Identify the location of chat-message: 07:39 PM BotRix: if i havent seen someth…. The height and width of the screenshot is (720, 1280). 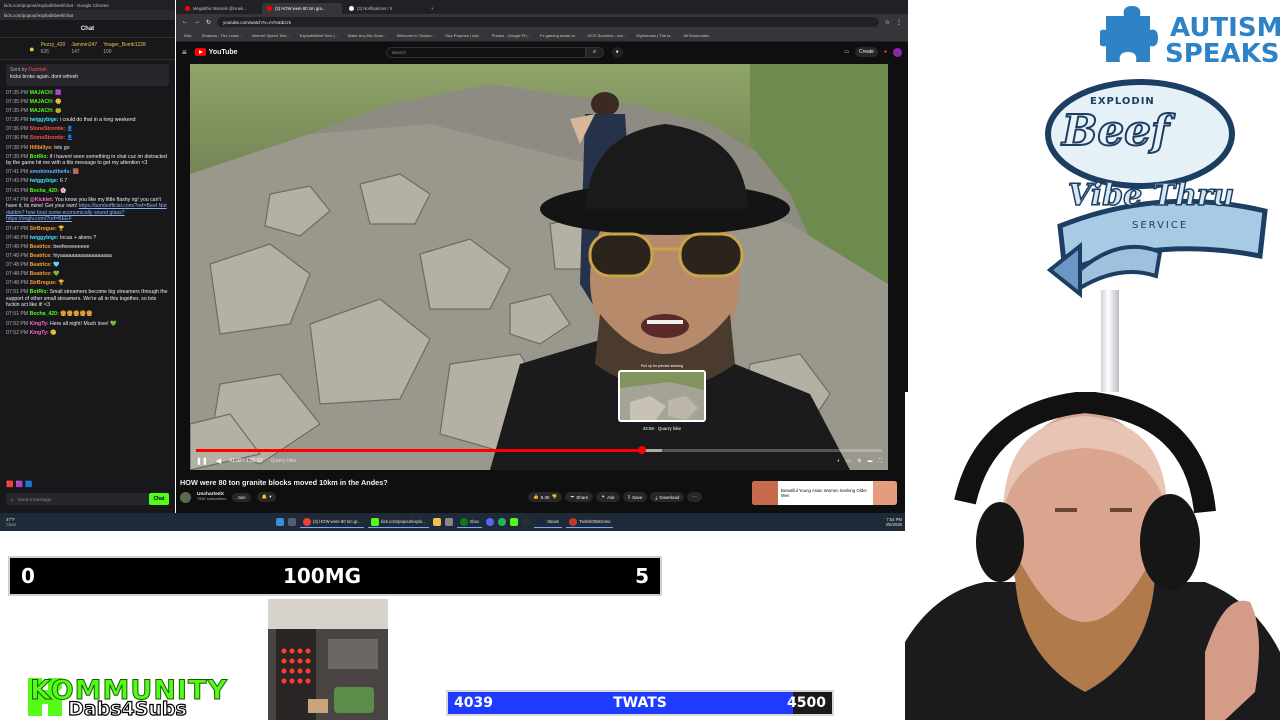
(87, 160).